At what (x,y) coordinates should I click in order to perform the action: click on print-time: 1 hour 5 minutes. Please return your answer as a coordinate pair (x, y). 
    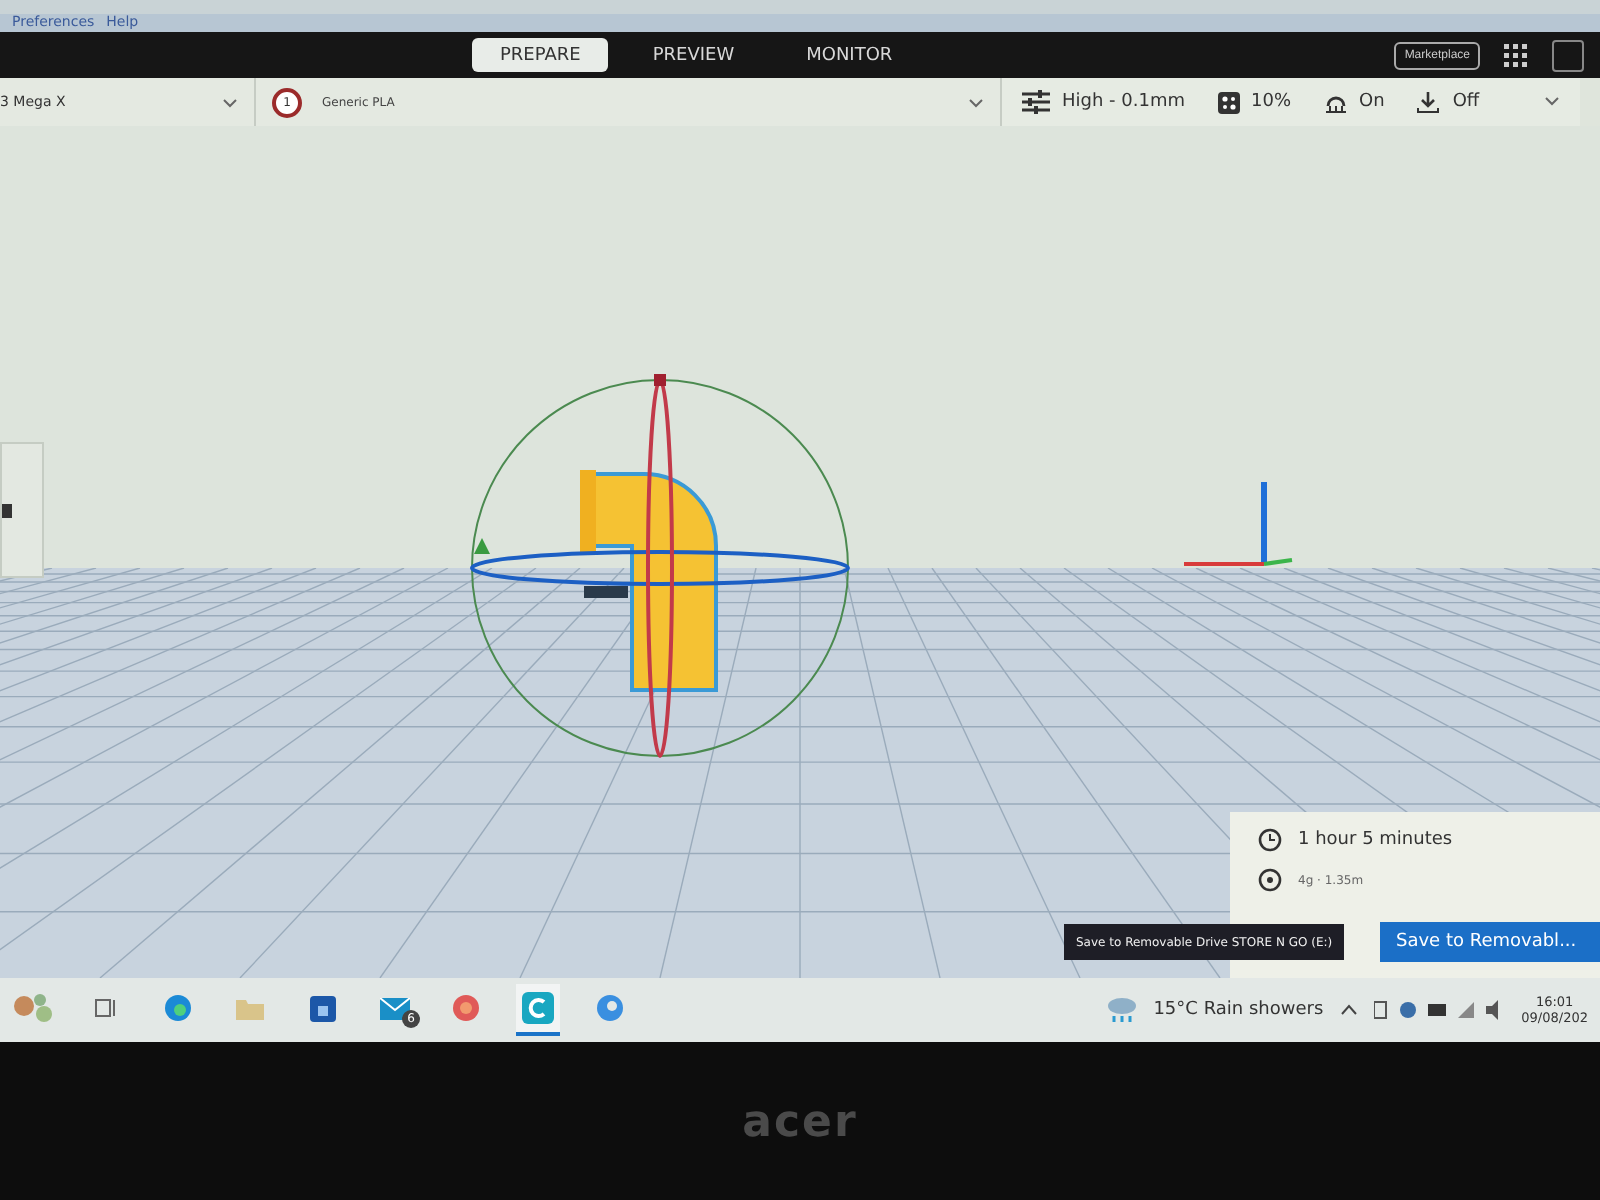
    Looking at the image, I should click on (1375, 840).